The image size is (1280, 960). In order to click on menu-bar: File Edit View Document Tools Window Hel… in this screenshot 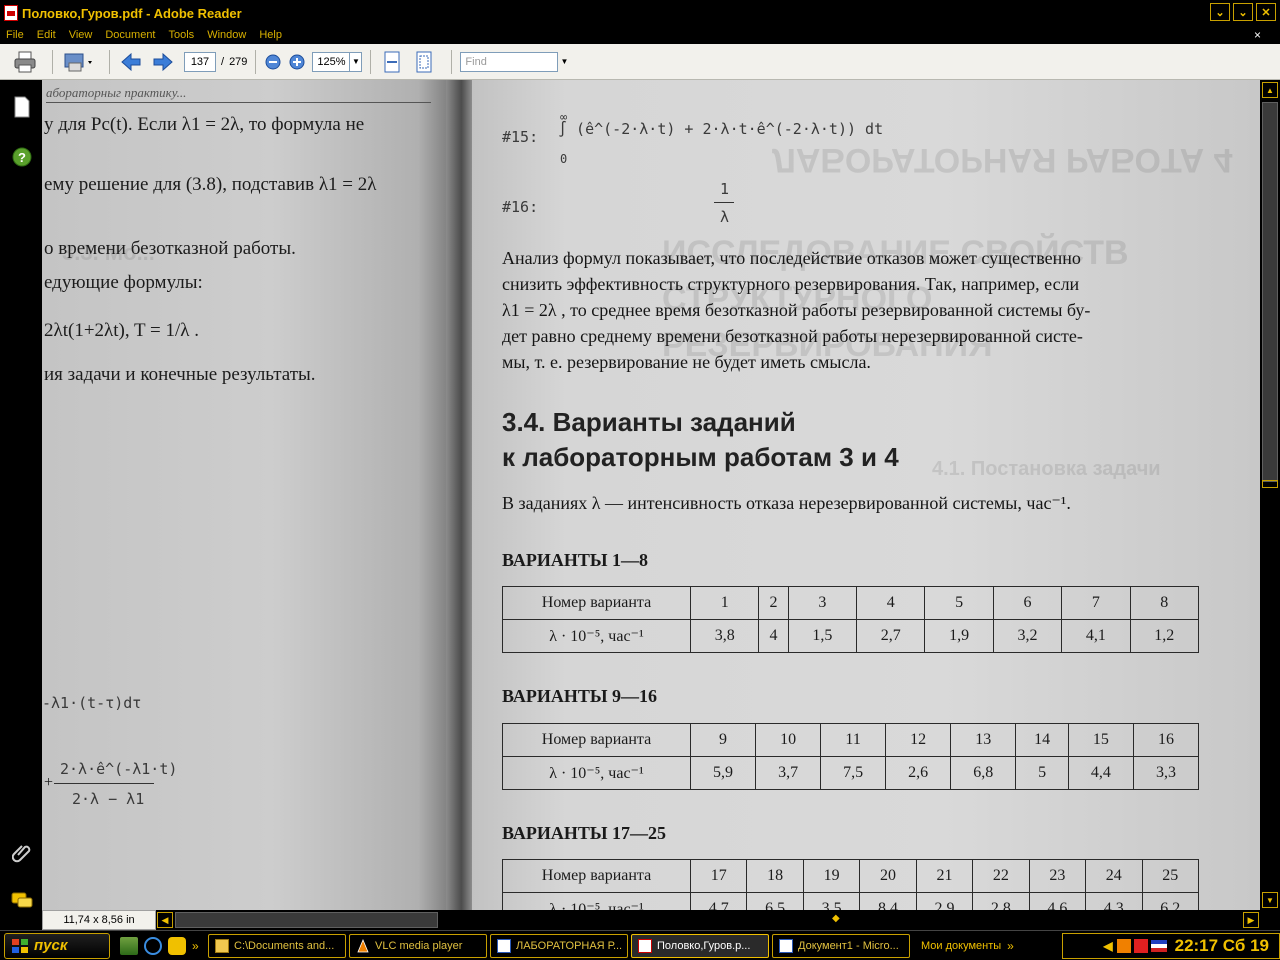, I will do `click(640, 35)`.